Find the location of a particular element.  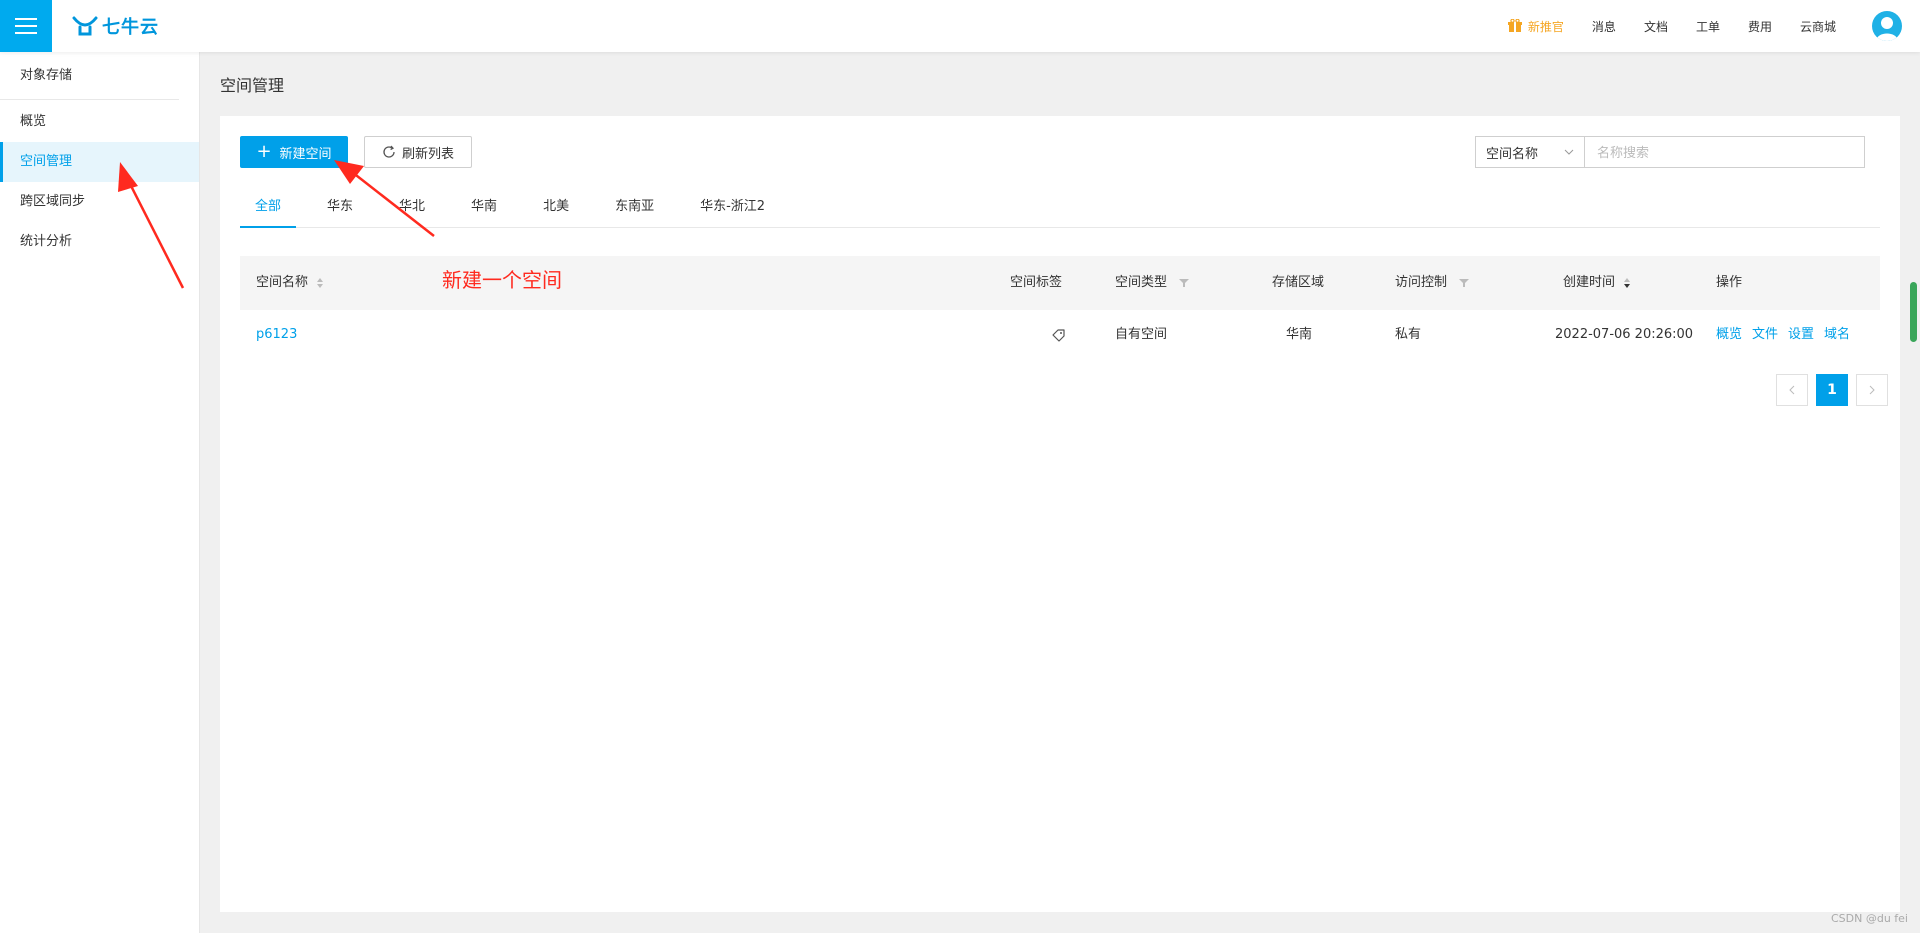

promo-link: 新推官 is located at coordinates (1535, 26).